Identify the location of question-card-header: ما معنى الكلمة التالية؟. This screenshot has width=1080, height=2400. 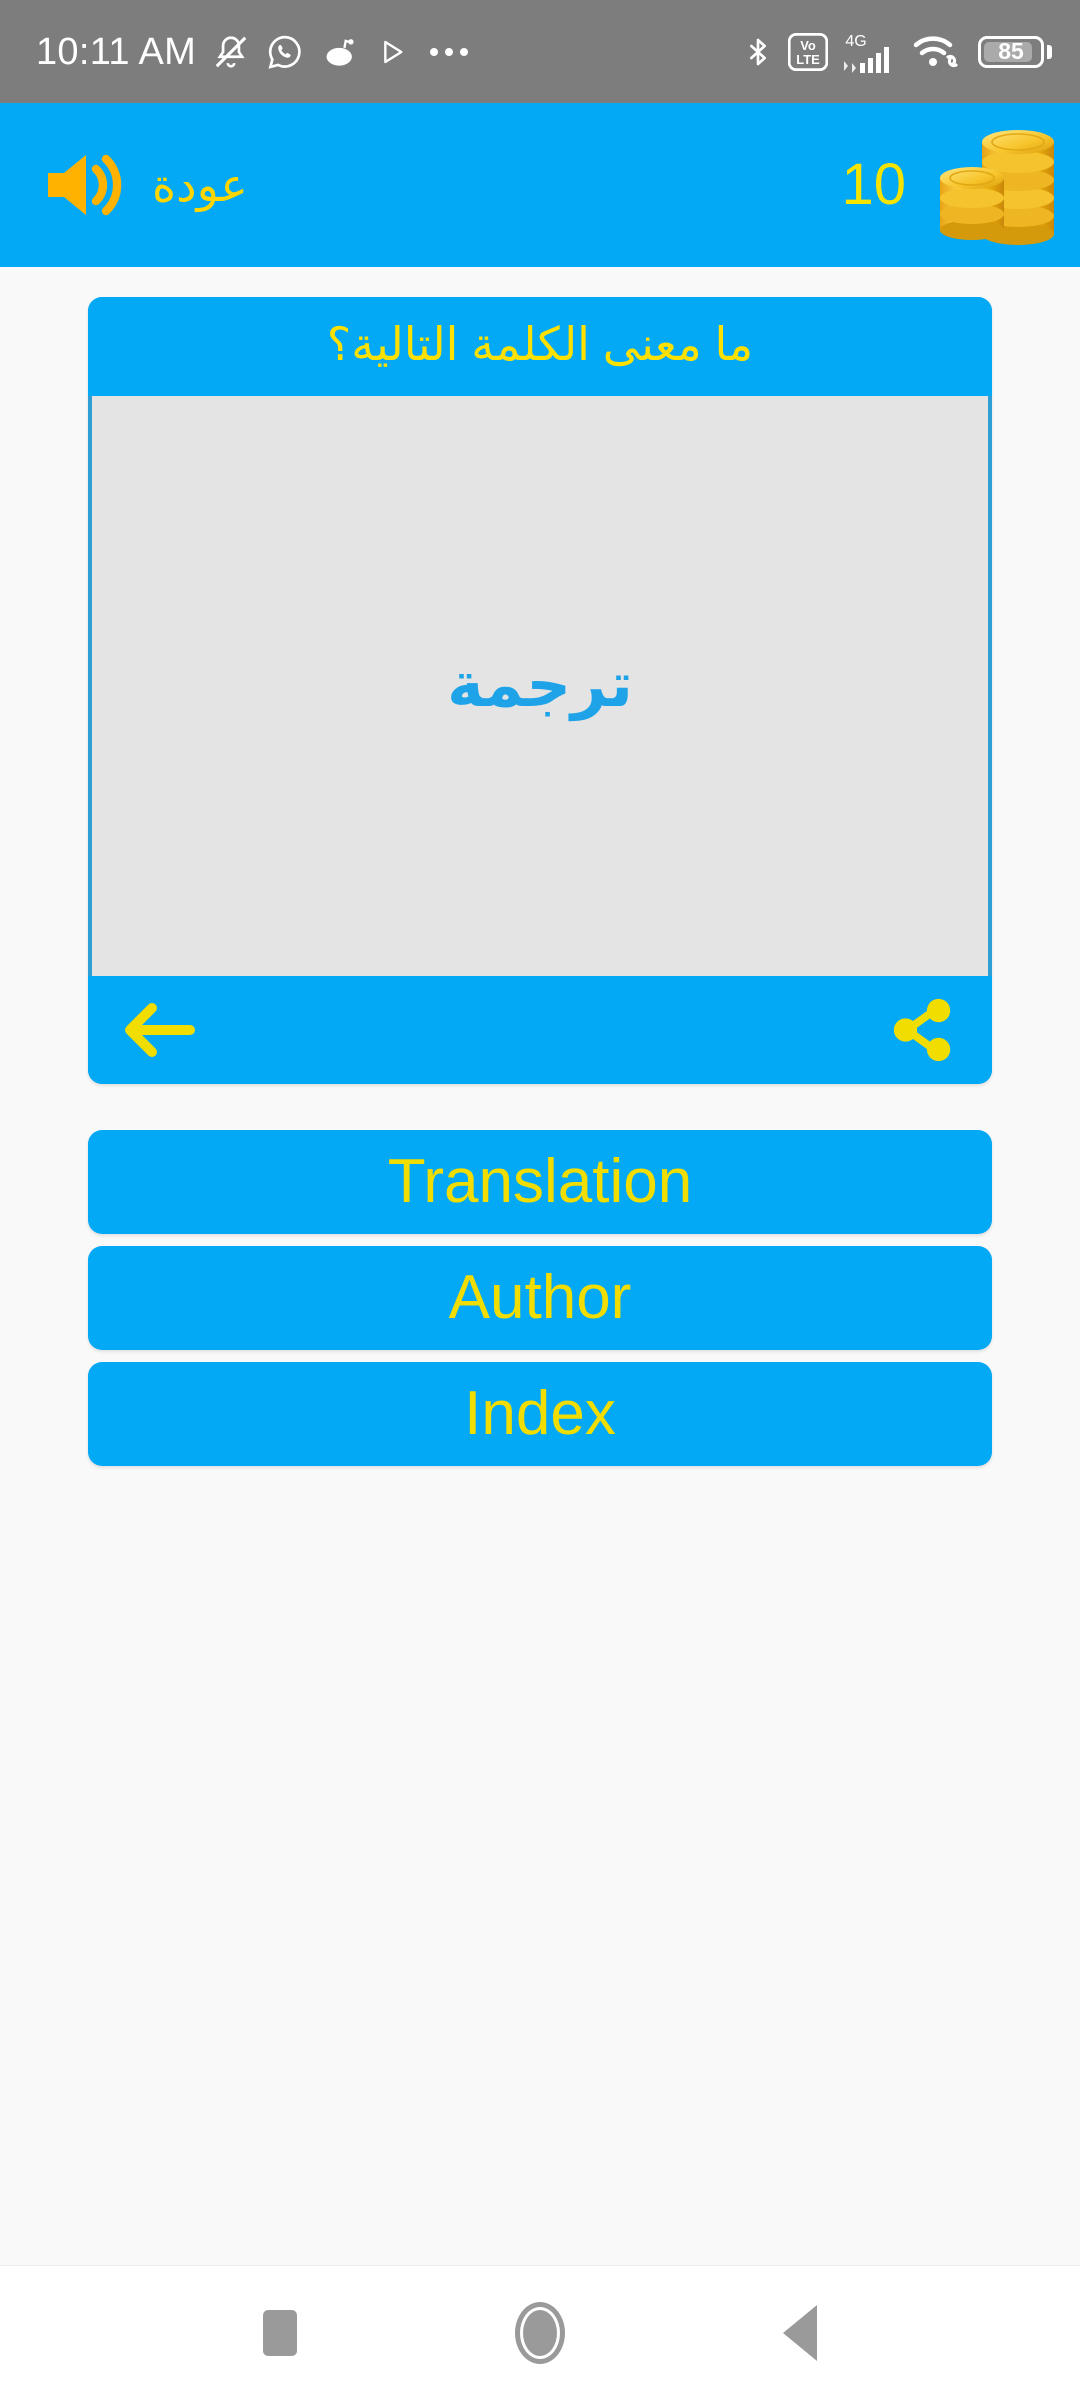
(540, 347).